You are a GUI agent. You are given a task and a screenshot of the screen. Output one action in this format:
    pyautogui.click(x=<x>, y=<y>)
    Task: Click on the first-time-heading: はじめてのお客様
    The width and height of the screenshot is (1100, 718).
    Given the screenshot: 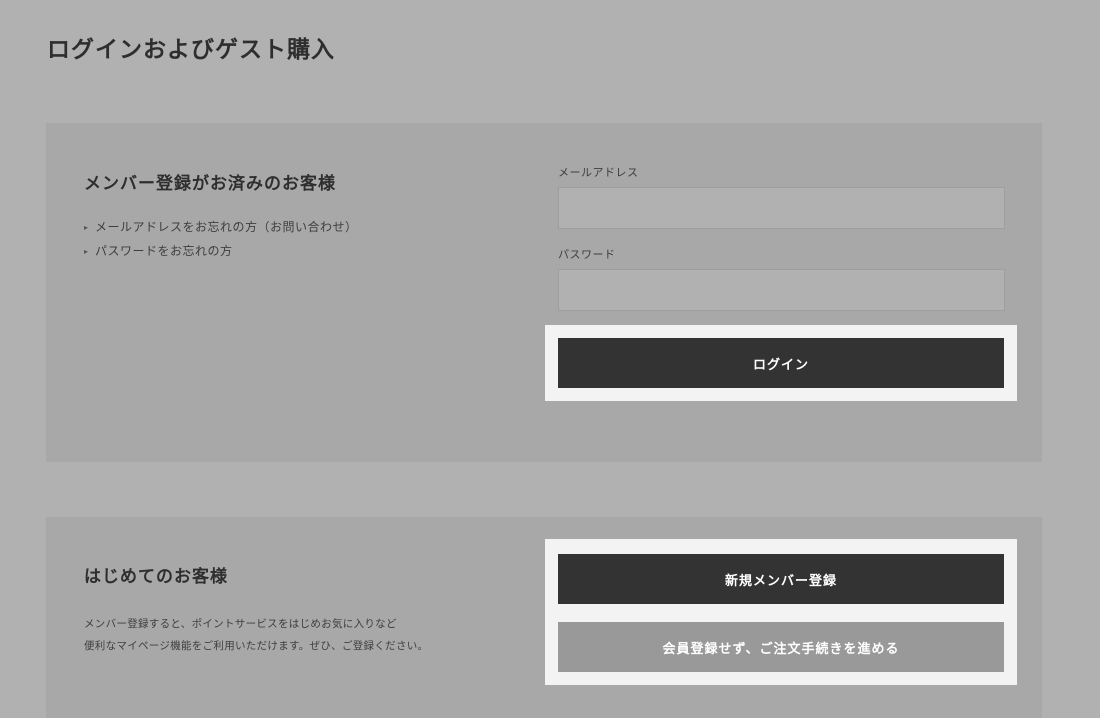 What is the action you would take?
    pyautogui.click(x=156, y=577)
    